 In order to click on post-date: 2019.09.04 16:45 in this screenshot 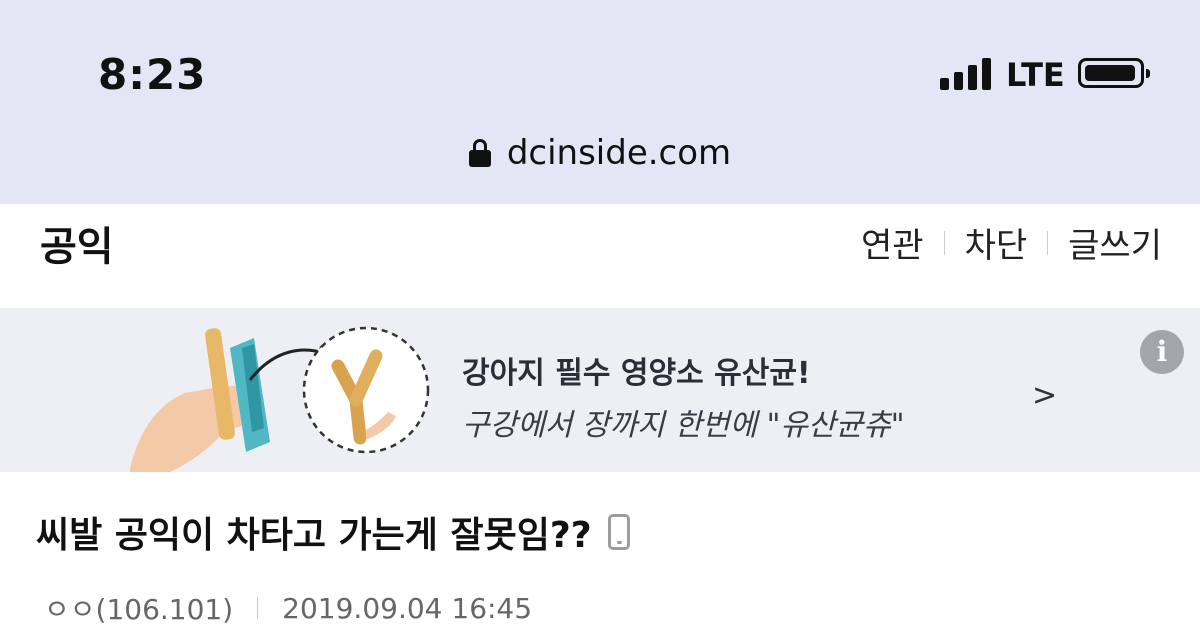, I will do `click(407, 608)`.